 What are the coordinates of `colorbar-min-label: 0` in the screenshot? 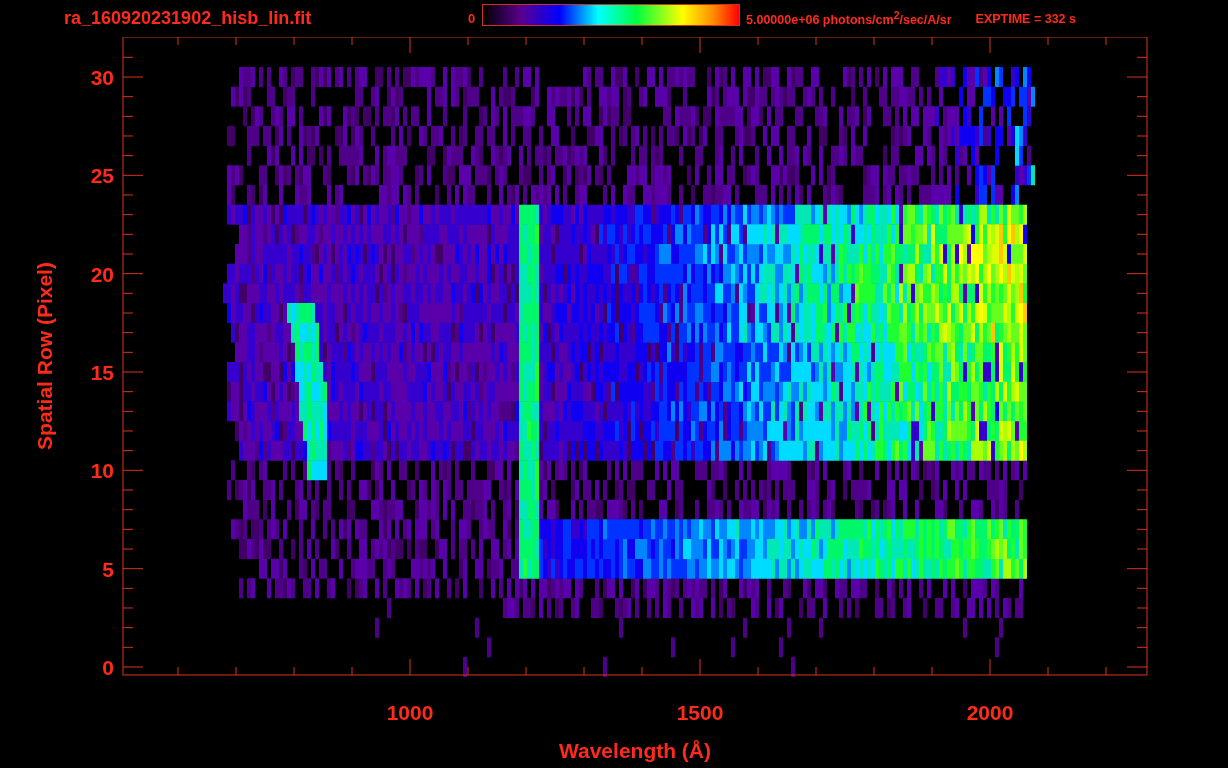 It's located at (472, 18).